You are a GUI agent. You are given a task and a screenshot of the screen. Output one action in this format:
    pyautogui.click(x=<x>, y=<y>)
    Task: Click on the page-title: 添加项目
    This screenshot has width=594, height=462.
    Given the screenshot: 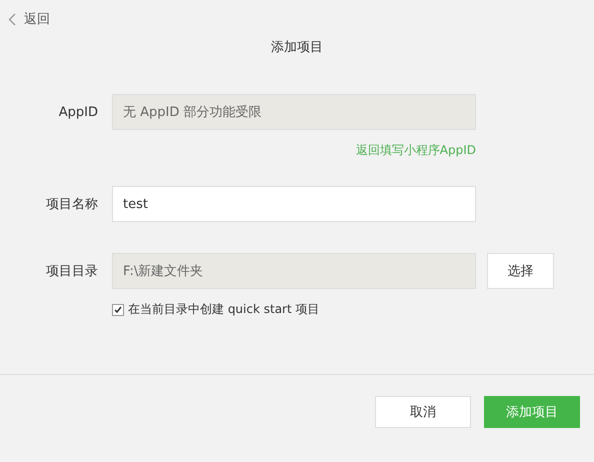 What is the action you would take?
    pyautogui.click(x=297, y=47)
    